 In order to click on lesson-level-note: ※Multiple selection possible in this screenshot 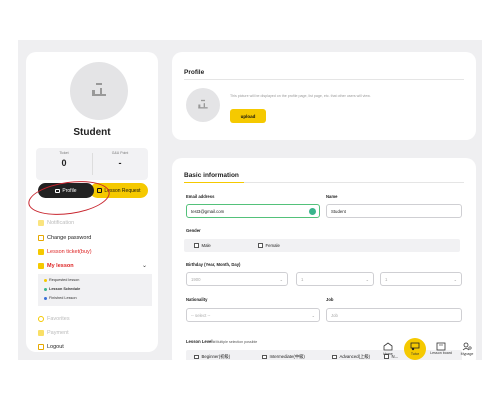, I will do `click(235, 342)`.